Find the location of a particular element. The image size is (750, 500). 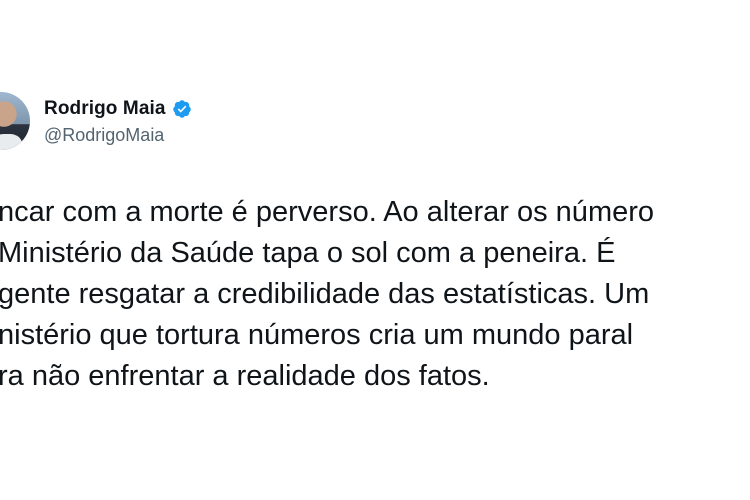

tweet-text-line: ra não enfrentar a realidade dos fatos. is located at coordinates (245, 376).